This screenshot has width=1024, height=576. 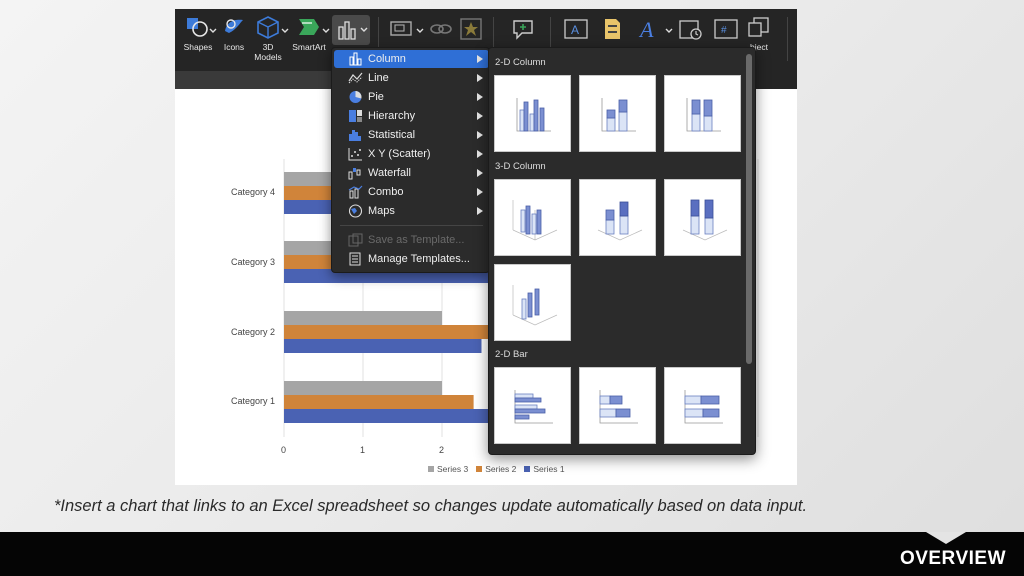 What do you see at coordinates (549, 469) in the screenshot?
I see `legend-label: Series 1` at bounding box center [549, 469].